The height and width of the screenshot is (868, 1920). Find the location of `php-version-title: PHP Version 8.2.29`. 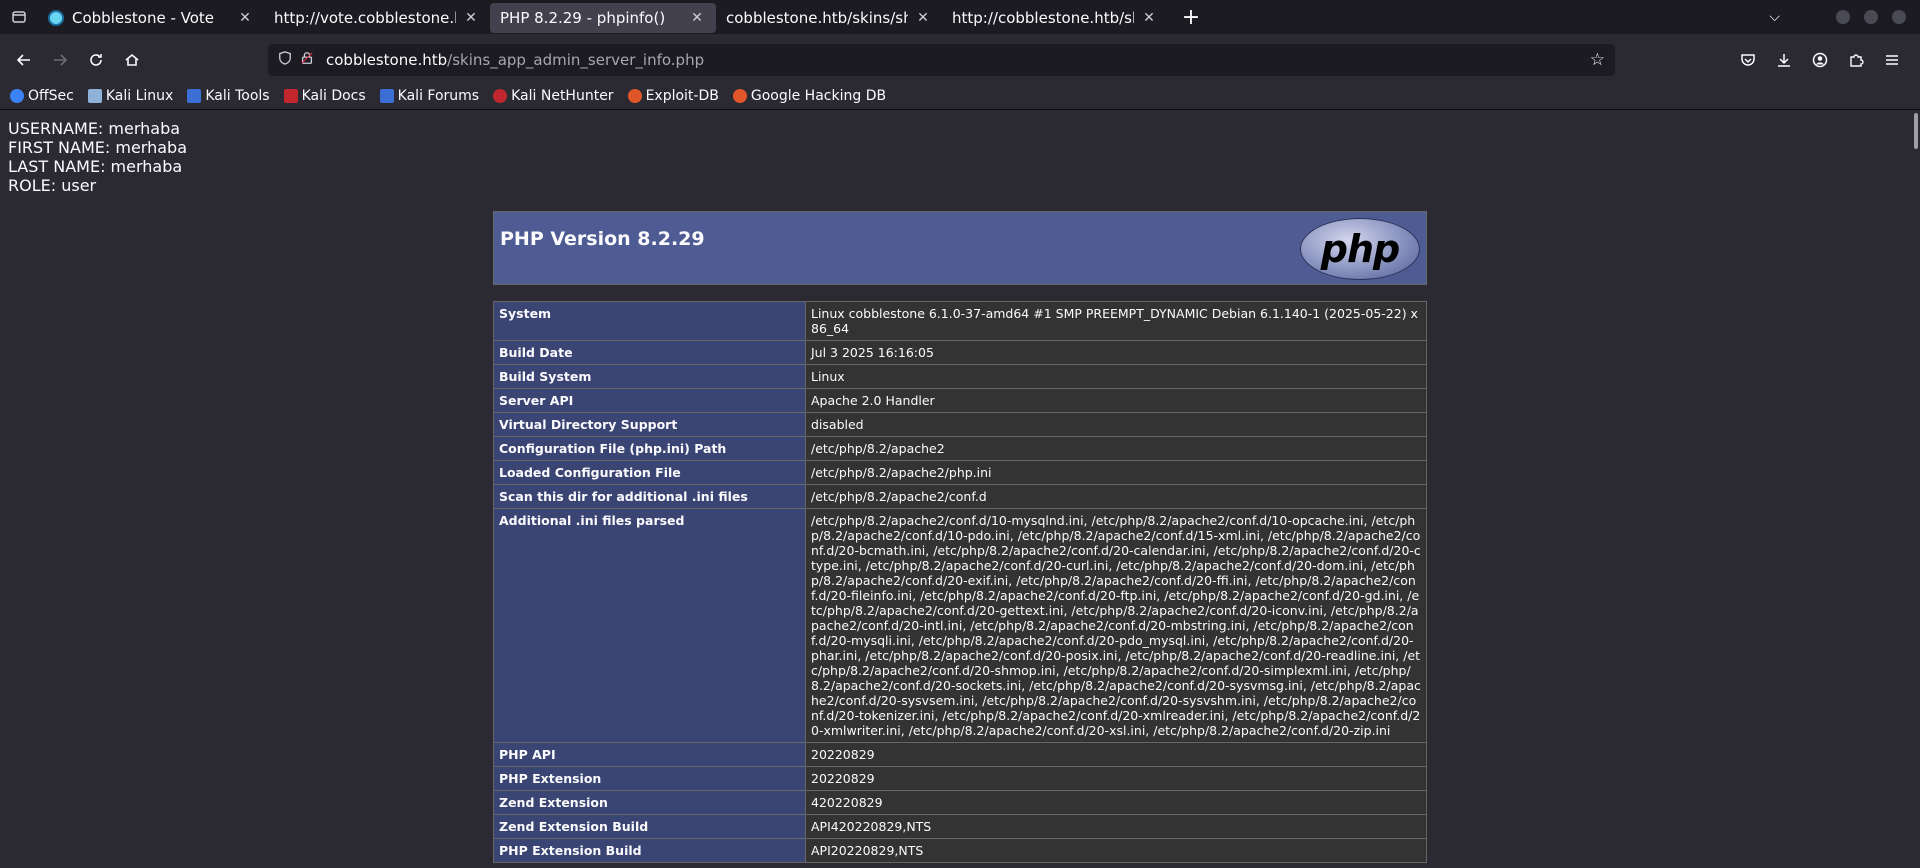

php-version-title: PHP Version 8.2.29 is located at coordinates (602, 239).